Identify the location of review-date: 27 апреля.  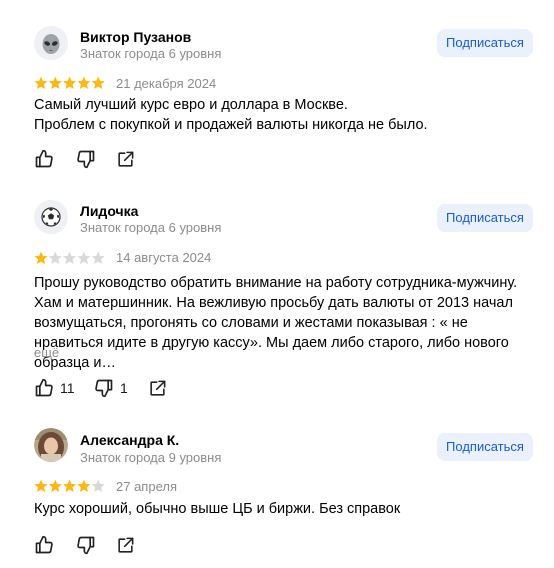
(146, 486).